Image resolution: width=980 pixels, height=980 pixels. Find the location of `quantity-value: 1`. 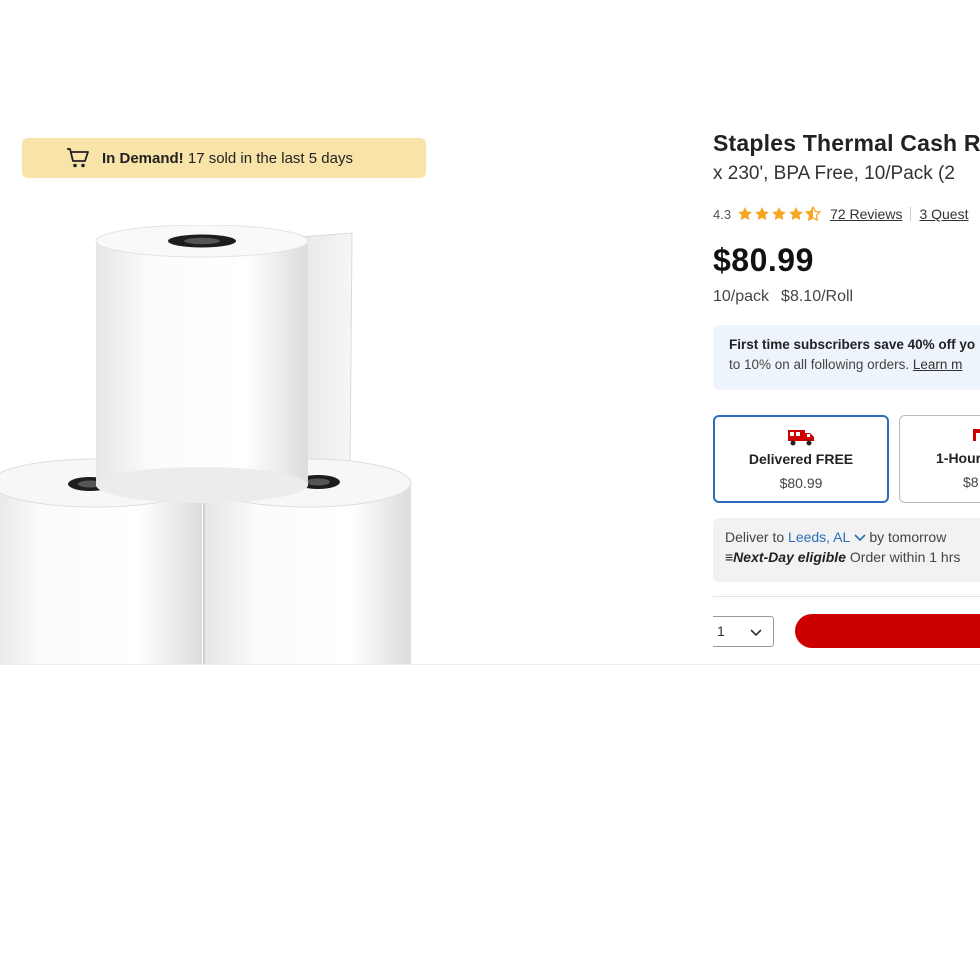

quantity-value: 1 is located at coordinates (721, 631).